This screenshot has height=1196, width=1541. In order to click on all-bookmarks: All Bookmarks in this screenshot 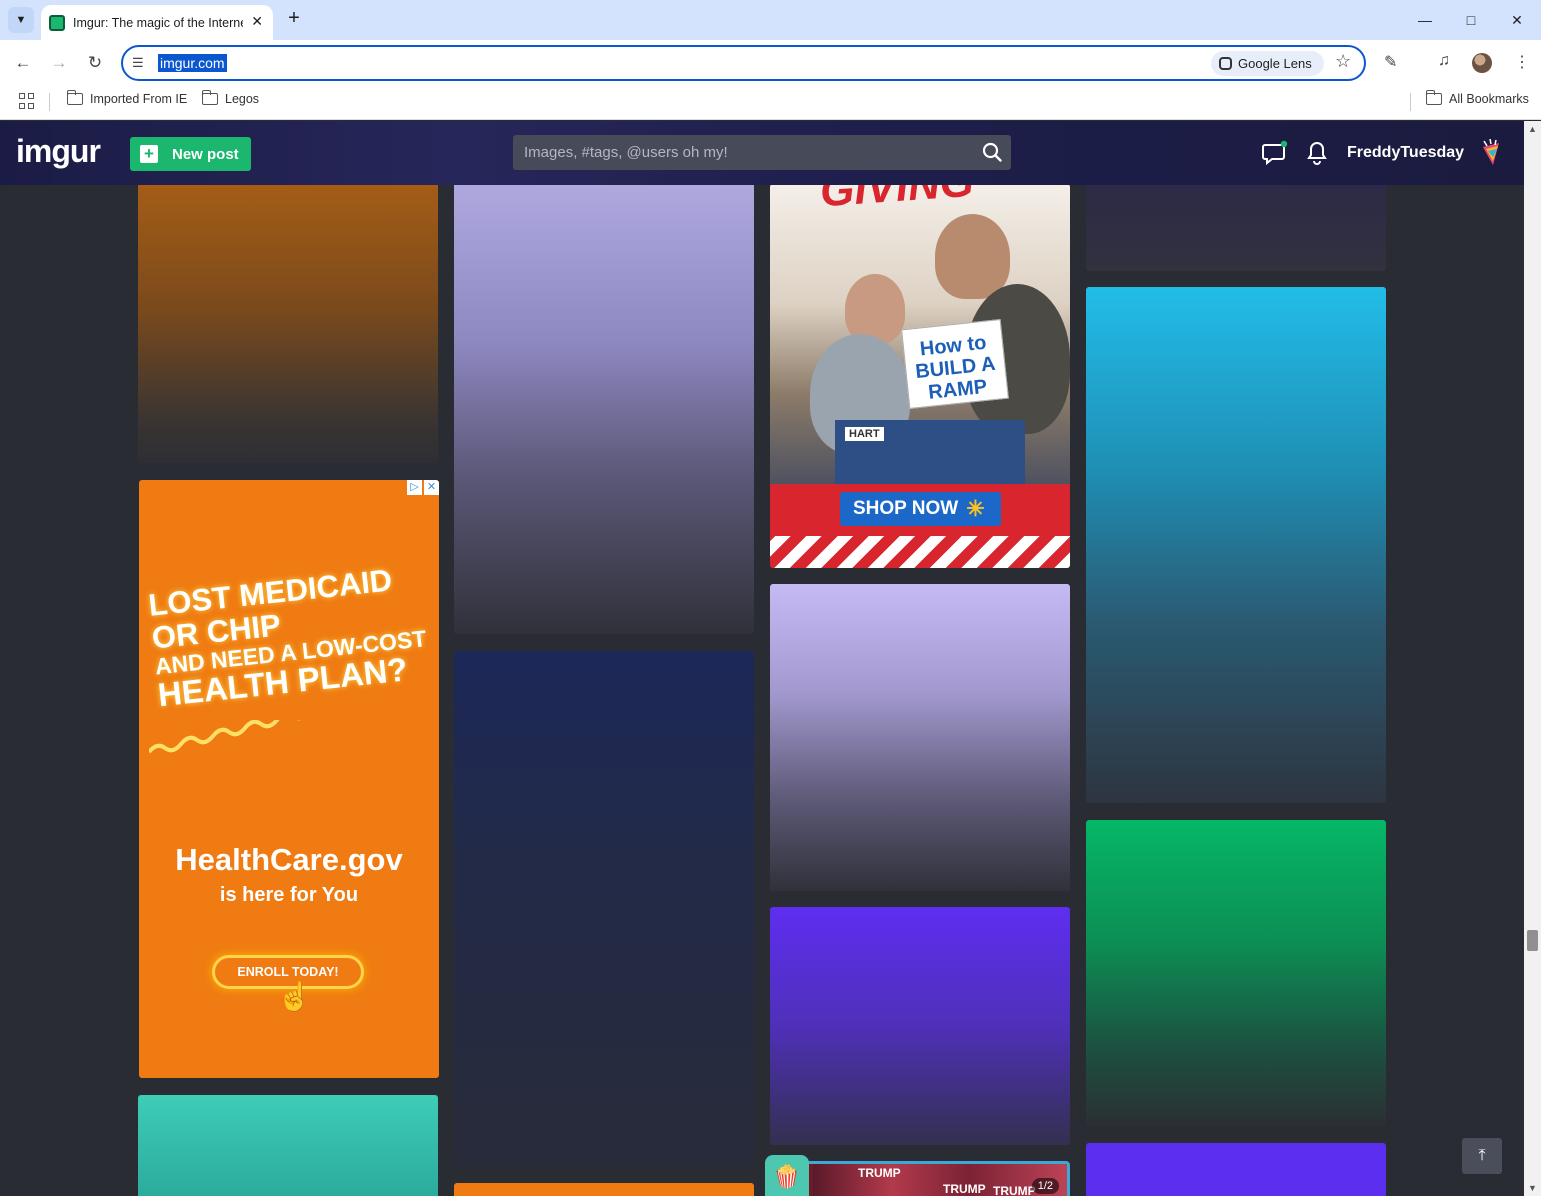, I will do `click(1477, 98)`.